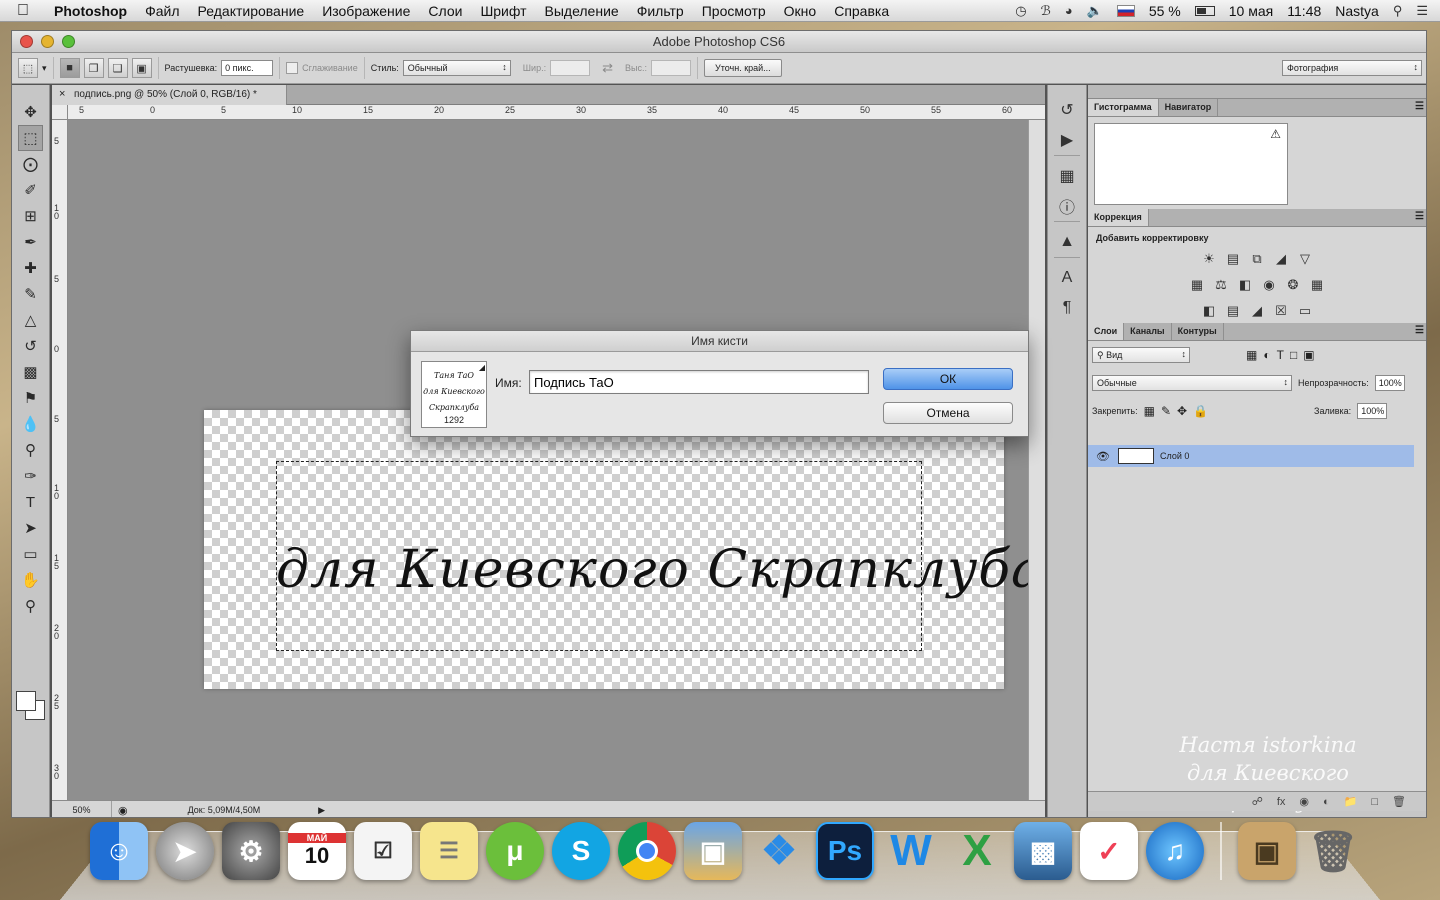 The height and width of the screenshot is (900, 1440). I want to click on type-tool-icon: T, so click(30, 502).